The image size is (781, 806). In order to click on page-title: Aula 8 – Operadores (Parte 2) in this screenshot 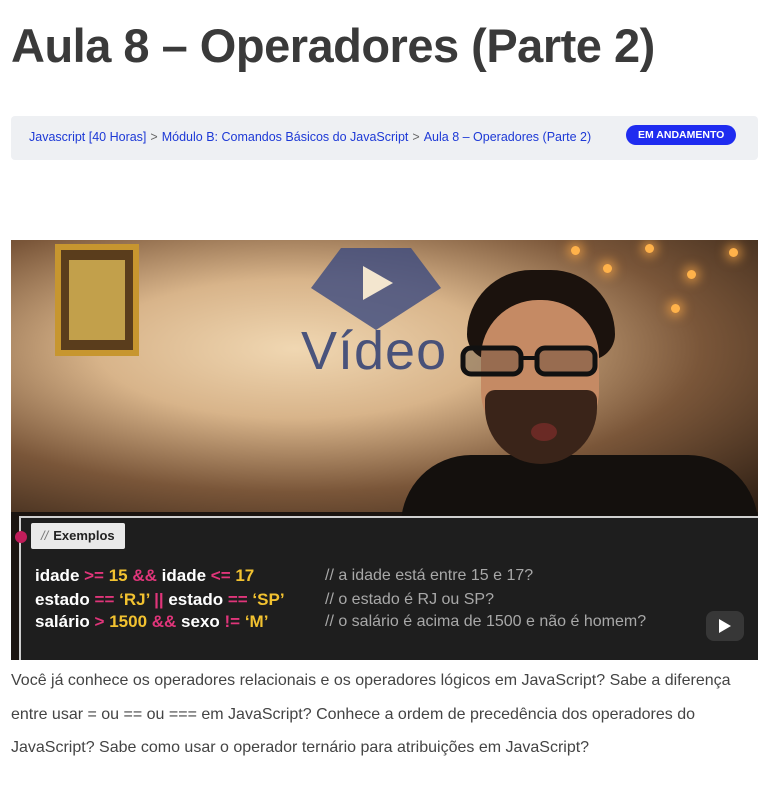, I will do `click(333, 45)`.